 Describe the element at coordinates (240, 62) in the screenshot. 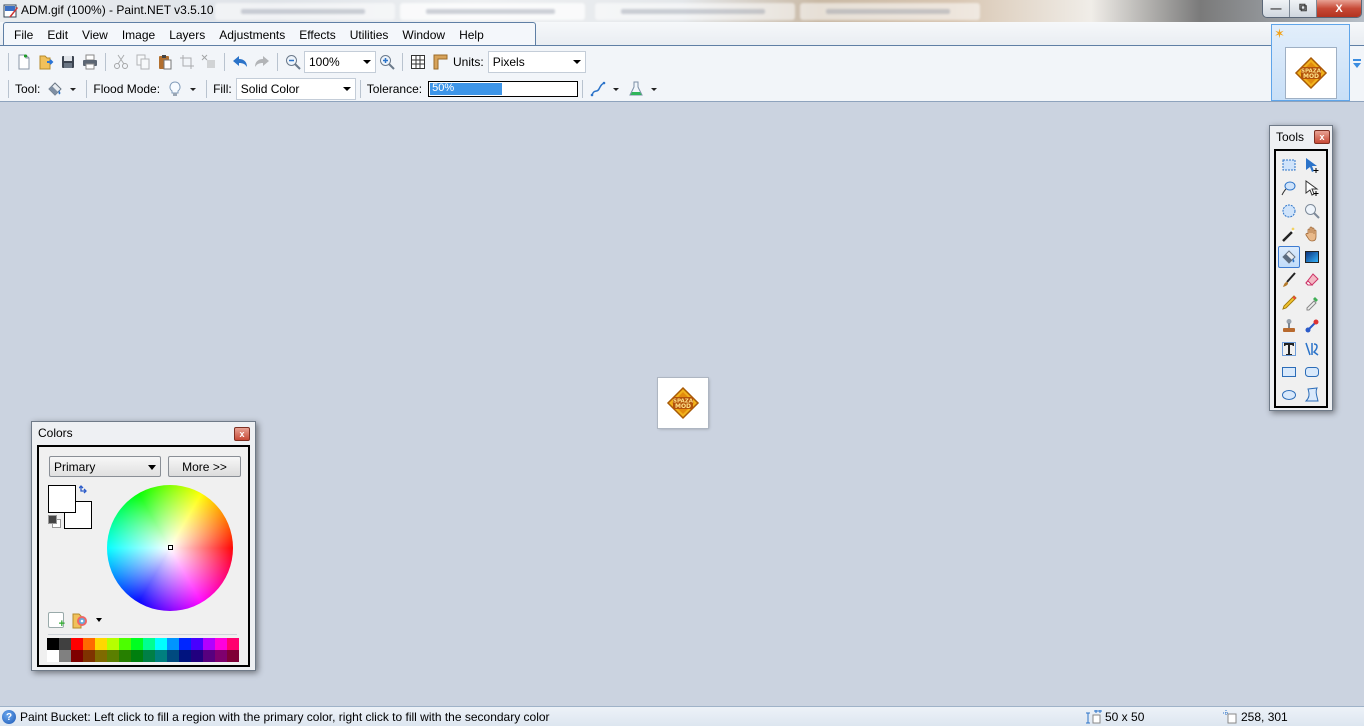

I see `undo-button` at that location.